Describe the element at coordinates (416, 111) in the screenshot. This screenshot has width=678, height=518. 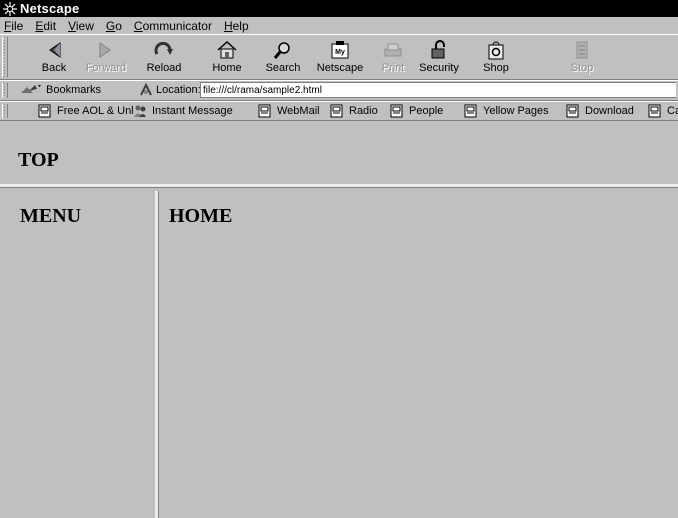
I see `personal-item-people: People` at that location.